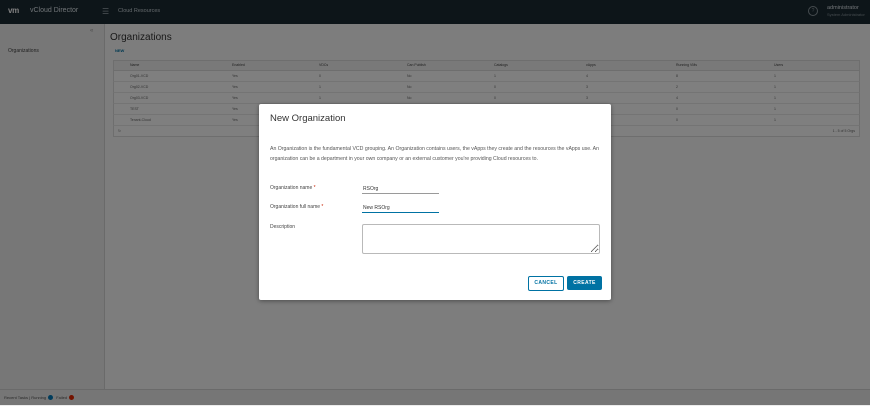 Image resolution: width=870 pixels, height=406 pixels. What do you see at coordinates (400, 189) in the screenshot?
I see `org-name-input` at bounding box center [400, 189].